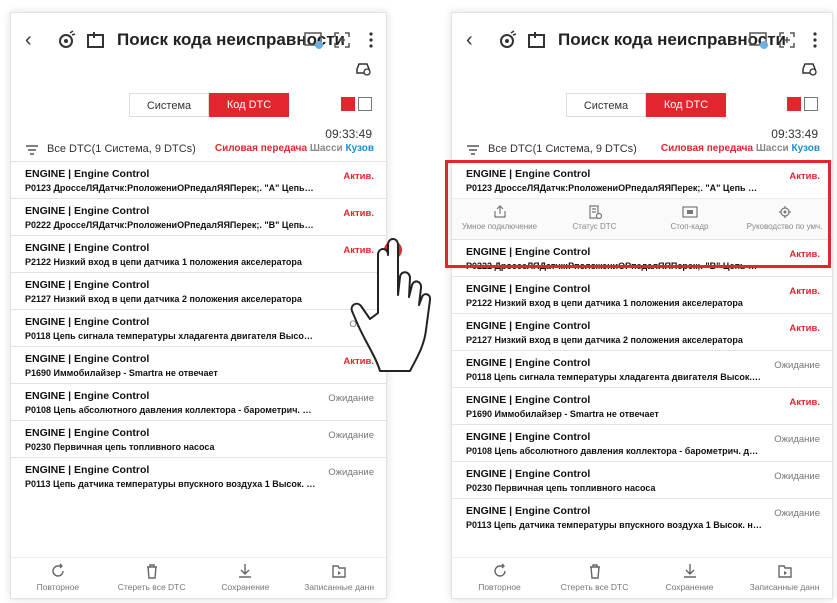 This screenshot has width=837, height=603. I want to click on save-label: Сохранение, so click(245, 587).